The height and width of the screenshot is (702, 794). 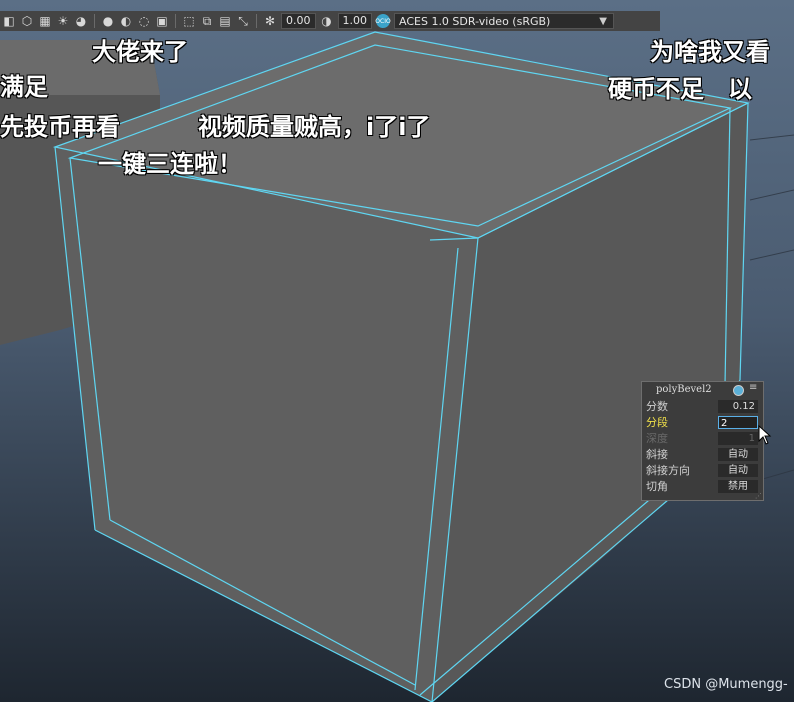 What do you see at coordinates (140, 52) in the screenshot?
I see `danmaku-comment: 大佬来了` at bounding box center [140, 52].